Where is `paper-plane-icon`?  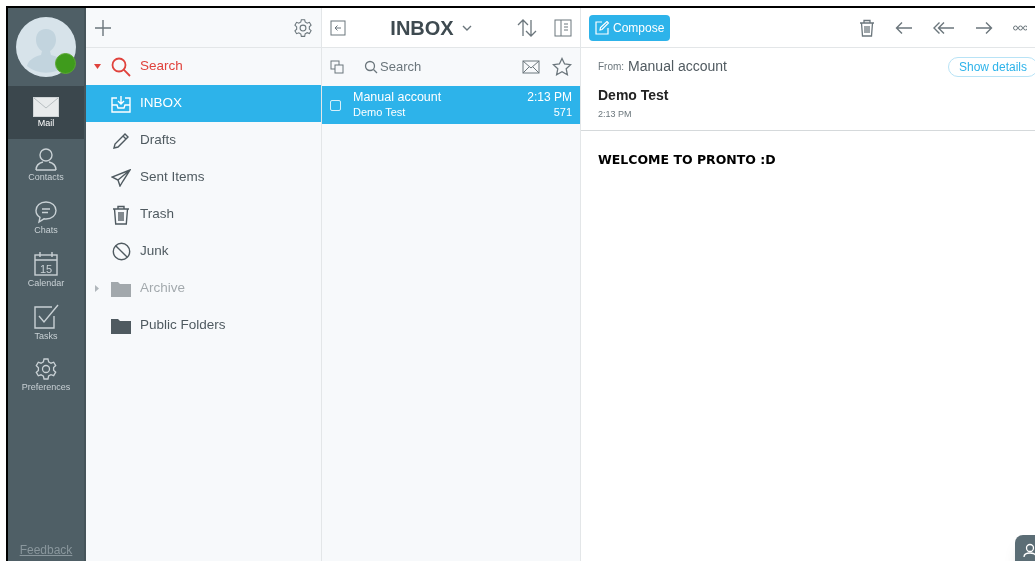 paper-plane-icon is located at coordinates (121, 177).